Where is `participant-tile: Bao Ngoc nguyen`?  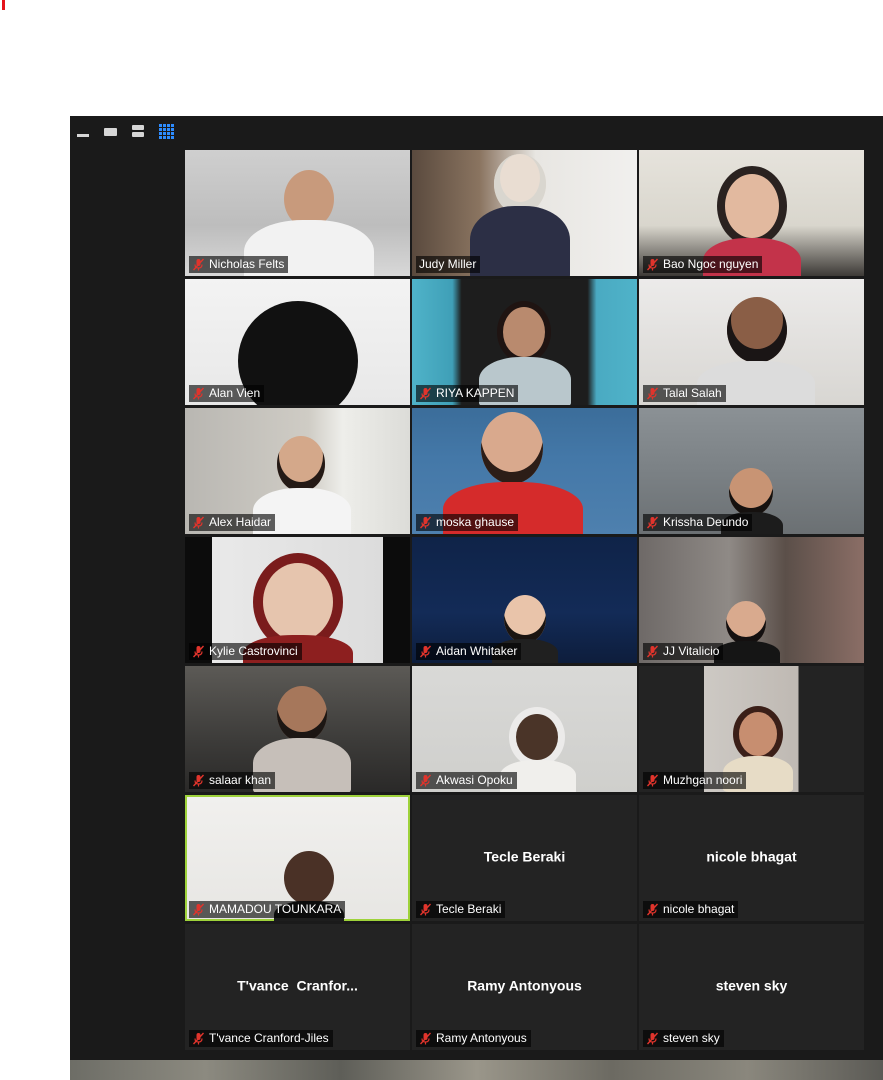
participant-tile: Bao Ngoc nguyen is located at coordinates (751, 213).